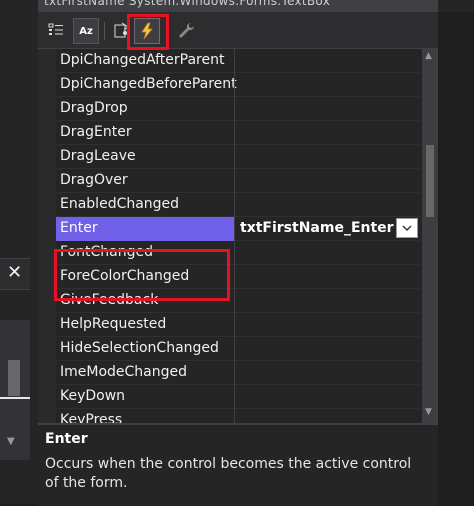 This screenshot has width=474, height=506. Describe the element at coordinates (256, 30) in the screenshot. I see `properties-toolbar: Az` at that location.